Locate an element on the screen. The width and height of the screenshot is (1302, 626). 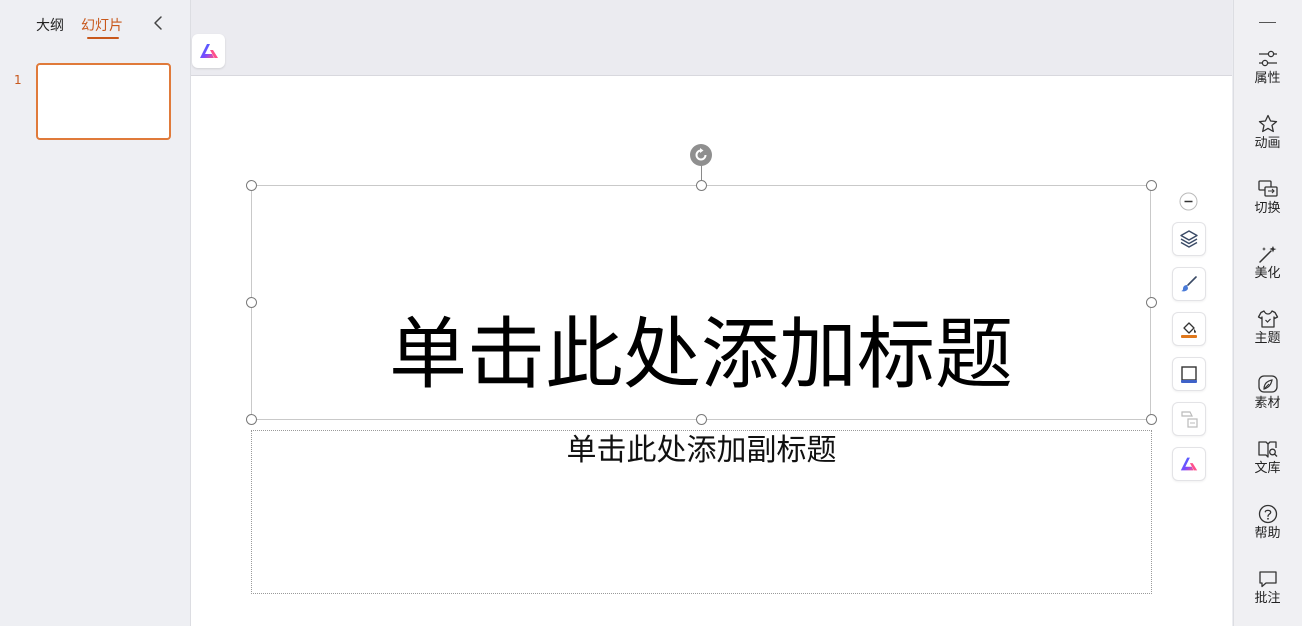
sidebar-item-properties: 属性 is located at coordinates (1267, 77).